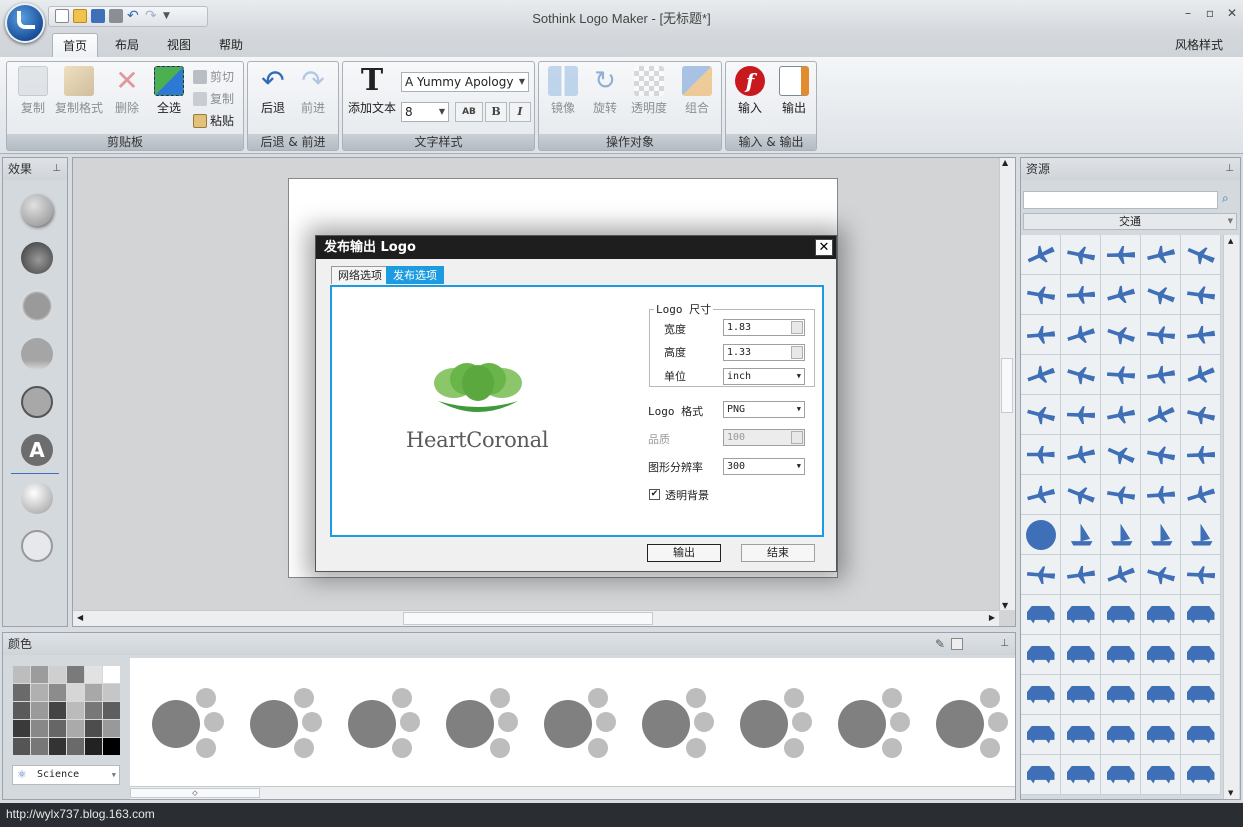 The image size is (1243, 827). I want to click on scroll-left-arrow-icon: ◀, so click(80, 617).